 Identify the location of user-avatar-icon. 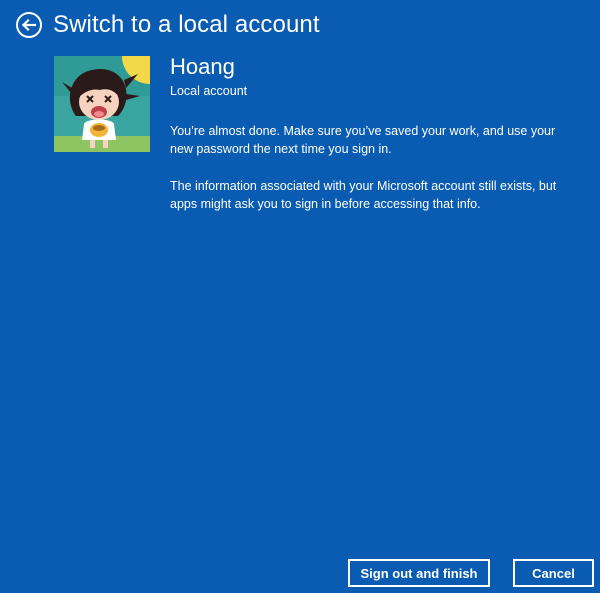
(102, 104).